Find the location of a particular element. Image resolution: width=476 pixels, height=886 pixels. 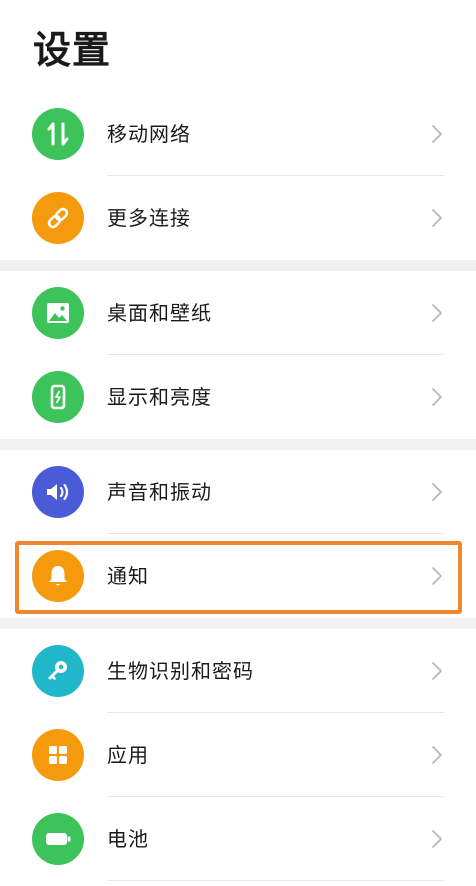

settings-item-label: 移动网络 is located at coordinates (149, 134).